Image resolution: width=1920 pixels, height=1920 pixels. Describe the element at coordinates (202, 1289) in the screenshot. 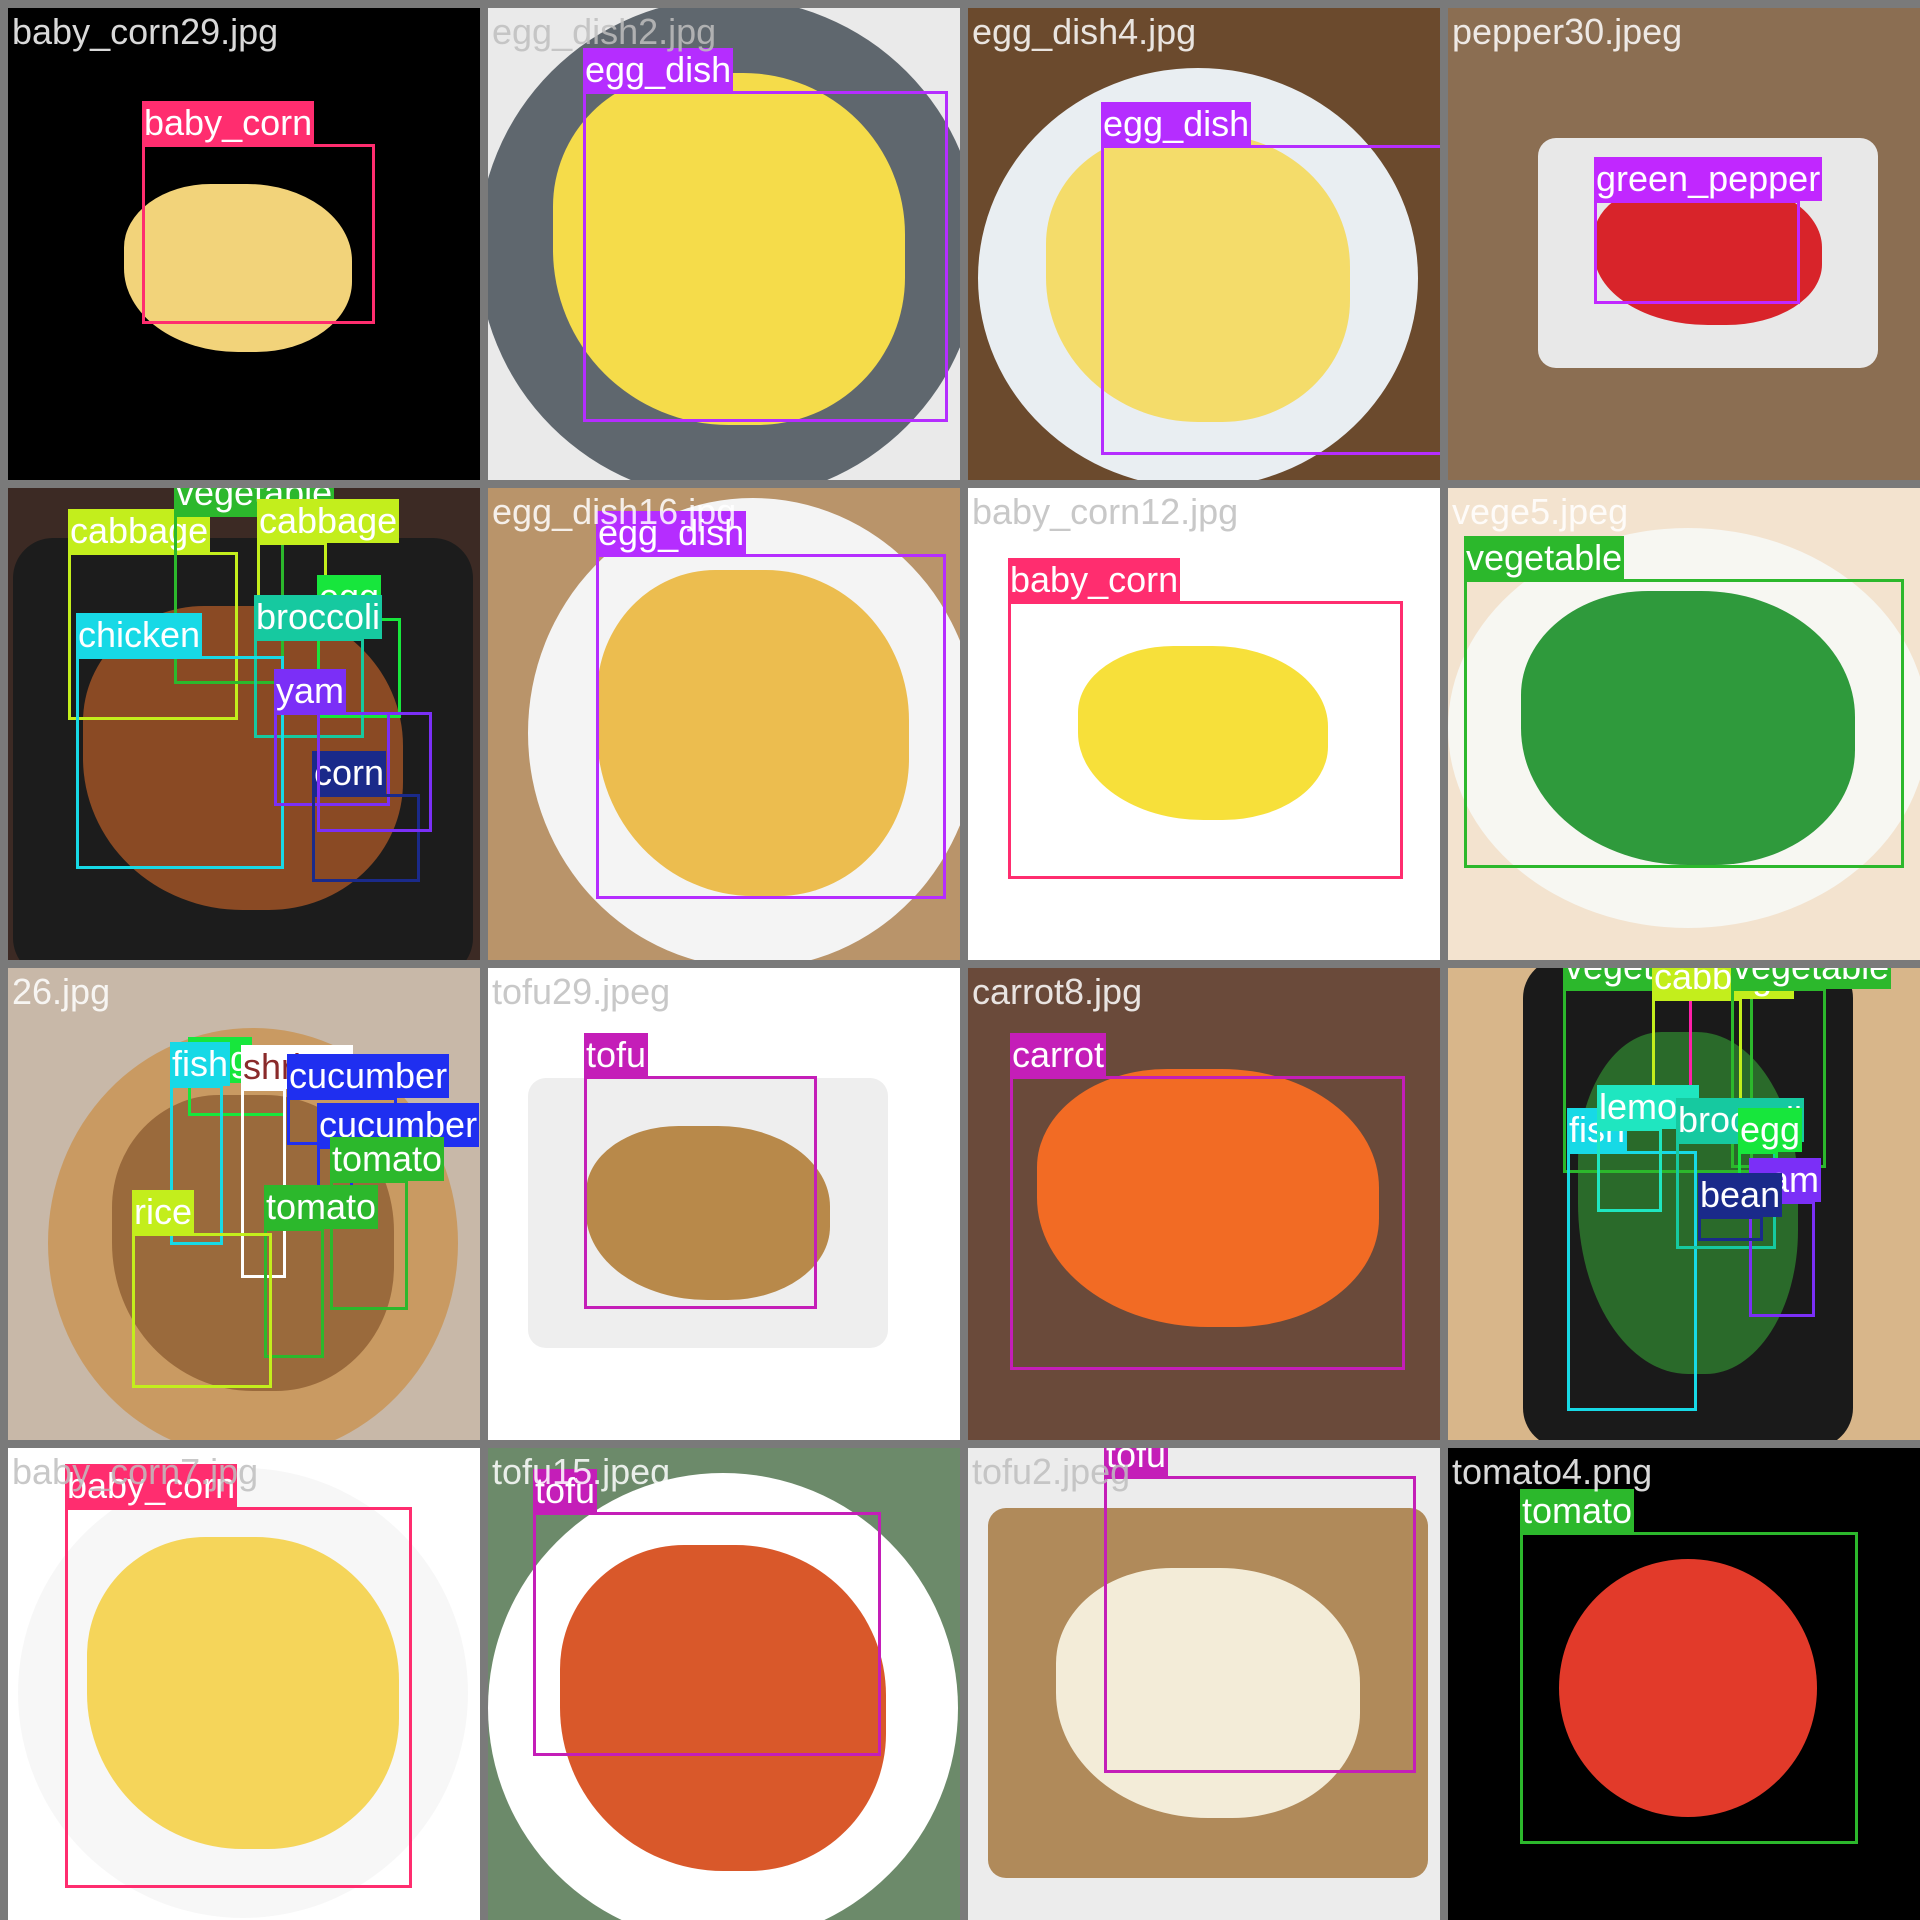

I see `detection-box: rice` at that location.